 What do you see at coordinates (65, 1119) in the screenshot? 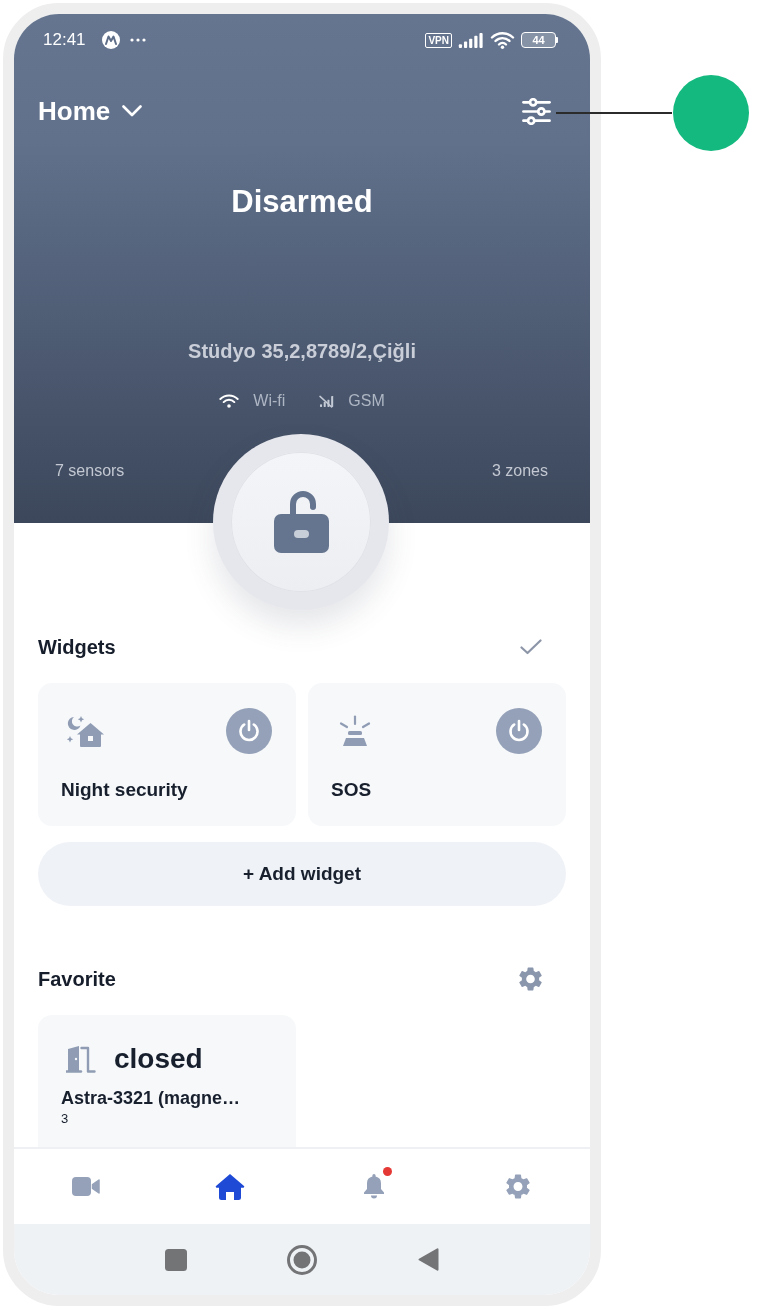
I see `sensor-number: 3` at bounding box center [65, 1119].